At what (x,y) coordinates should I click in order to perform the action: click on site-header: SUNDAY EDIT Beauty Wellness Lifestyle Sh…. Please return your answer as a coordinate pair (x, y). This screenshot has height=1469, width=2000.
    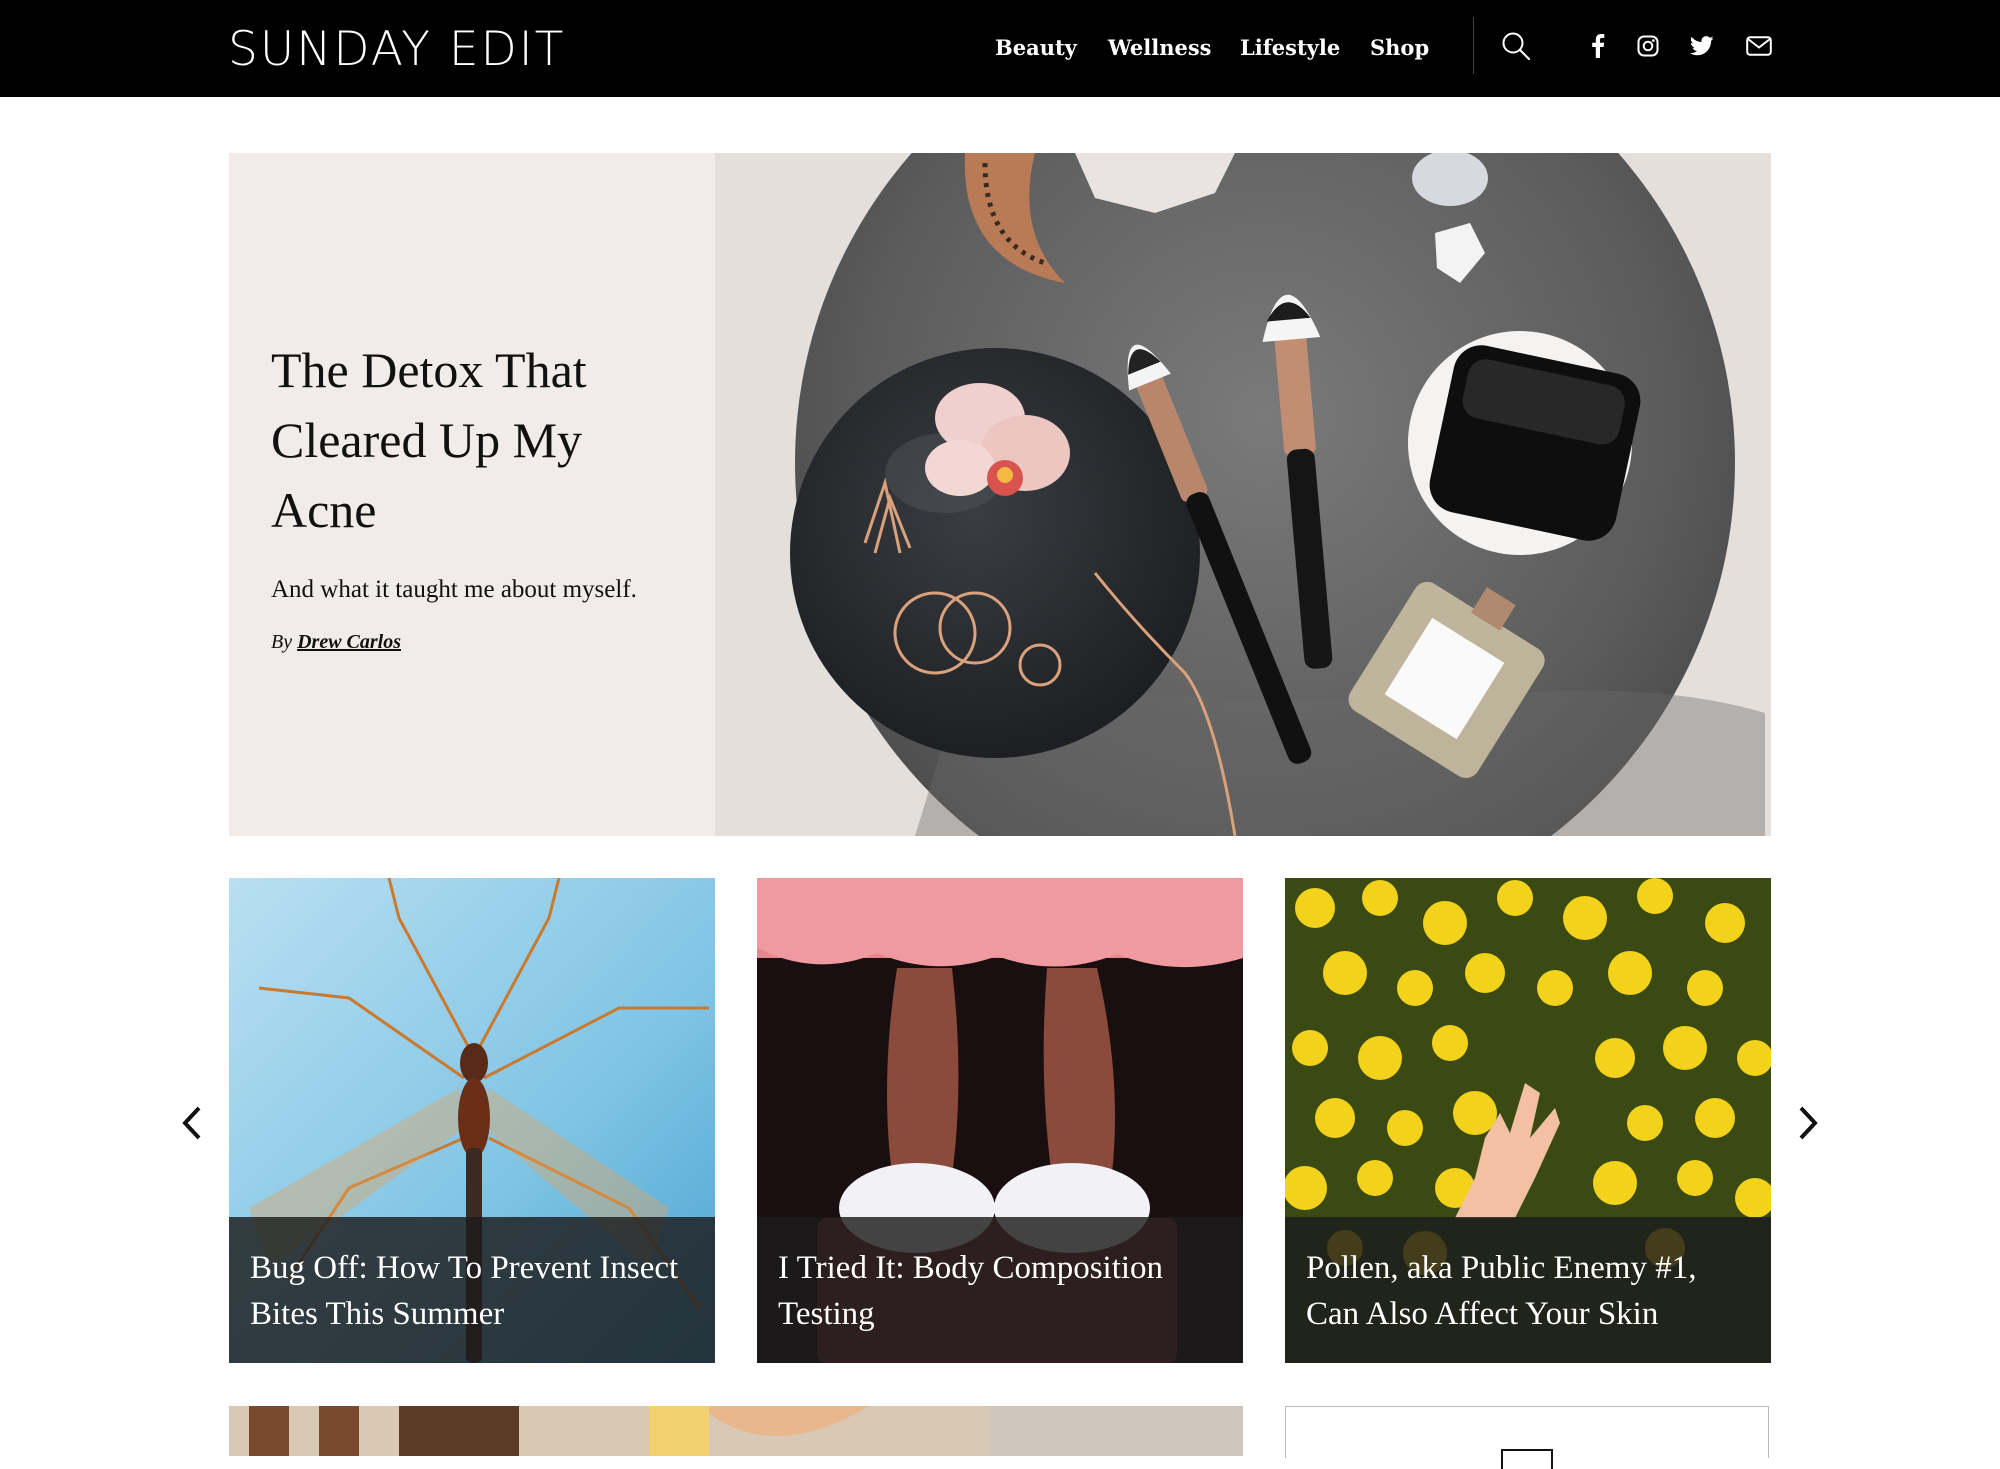
    Looking at the image, I should click on (1000, 48).